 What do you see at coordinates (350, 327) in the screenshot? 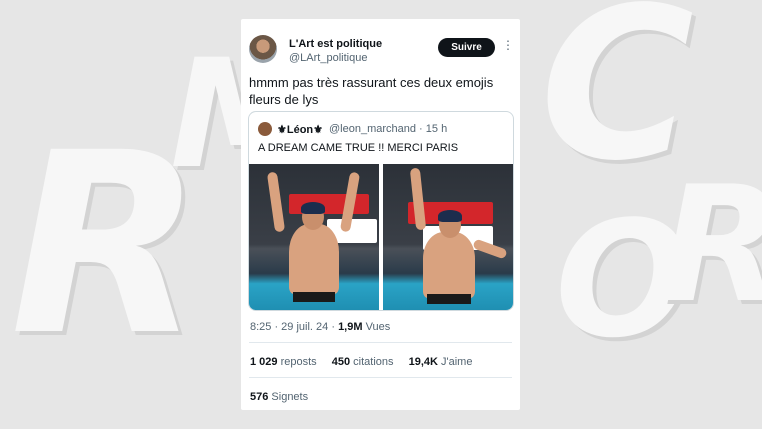
I see `views-count: 1,9M` at bounding box center [350, 327].